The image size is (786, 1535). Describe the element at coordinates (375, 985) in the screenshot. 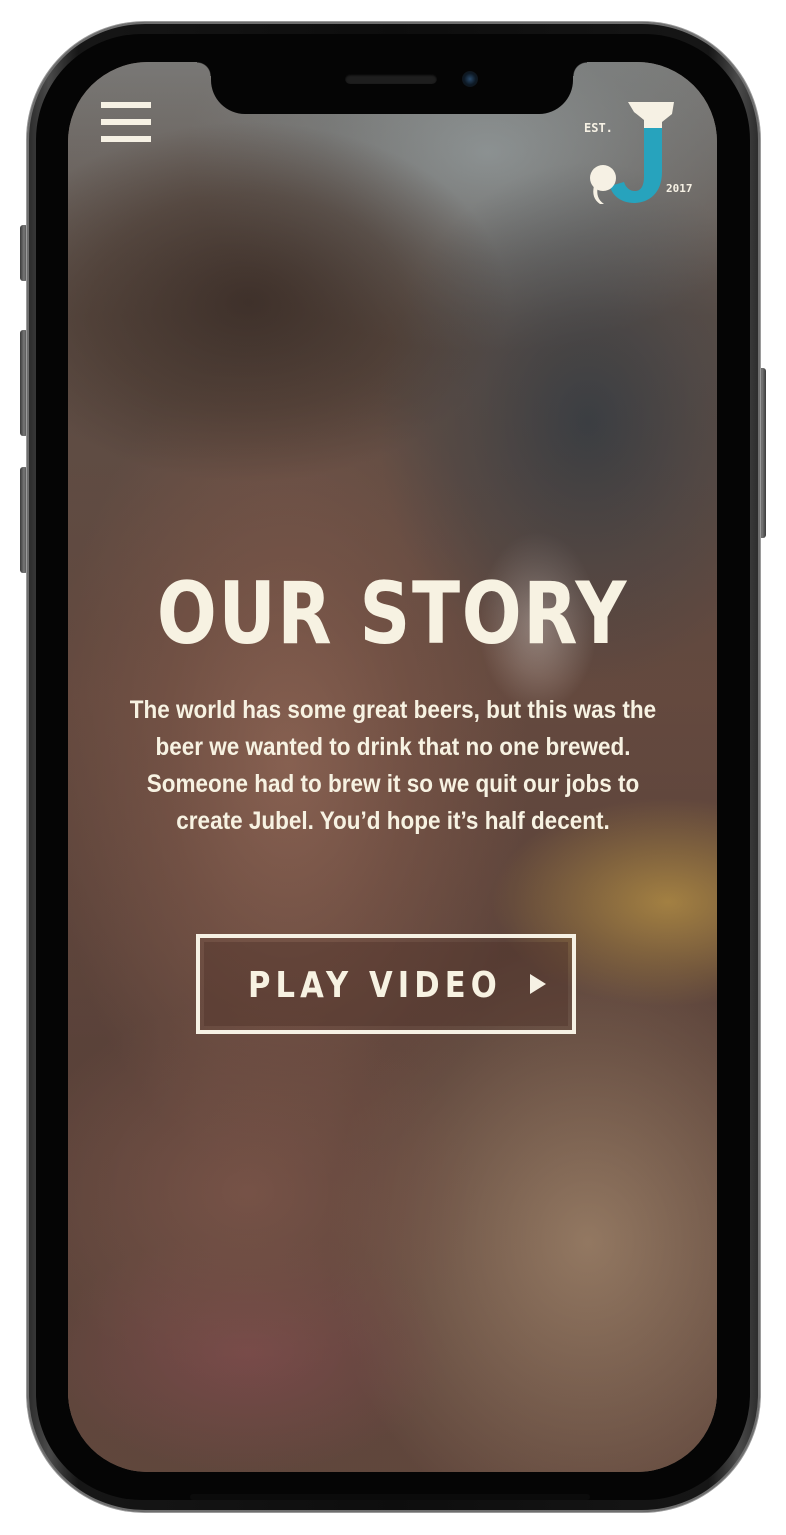

I see `play-video-label: PLAY VIDEO` at that location.